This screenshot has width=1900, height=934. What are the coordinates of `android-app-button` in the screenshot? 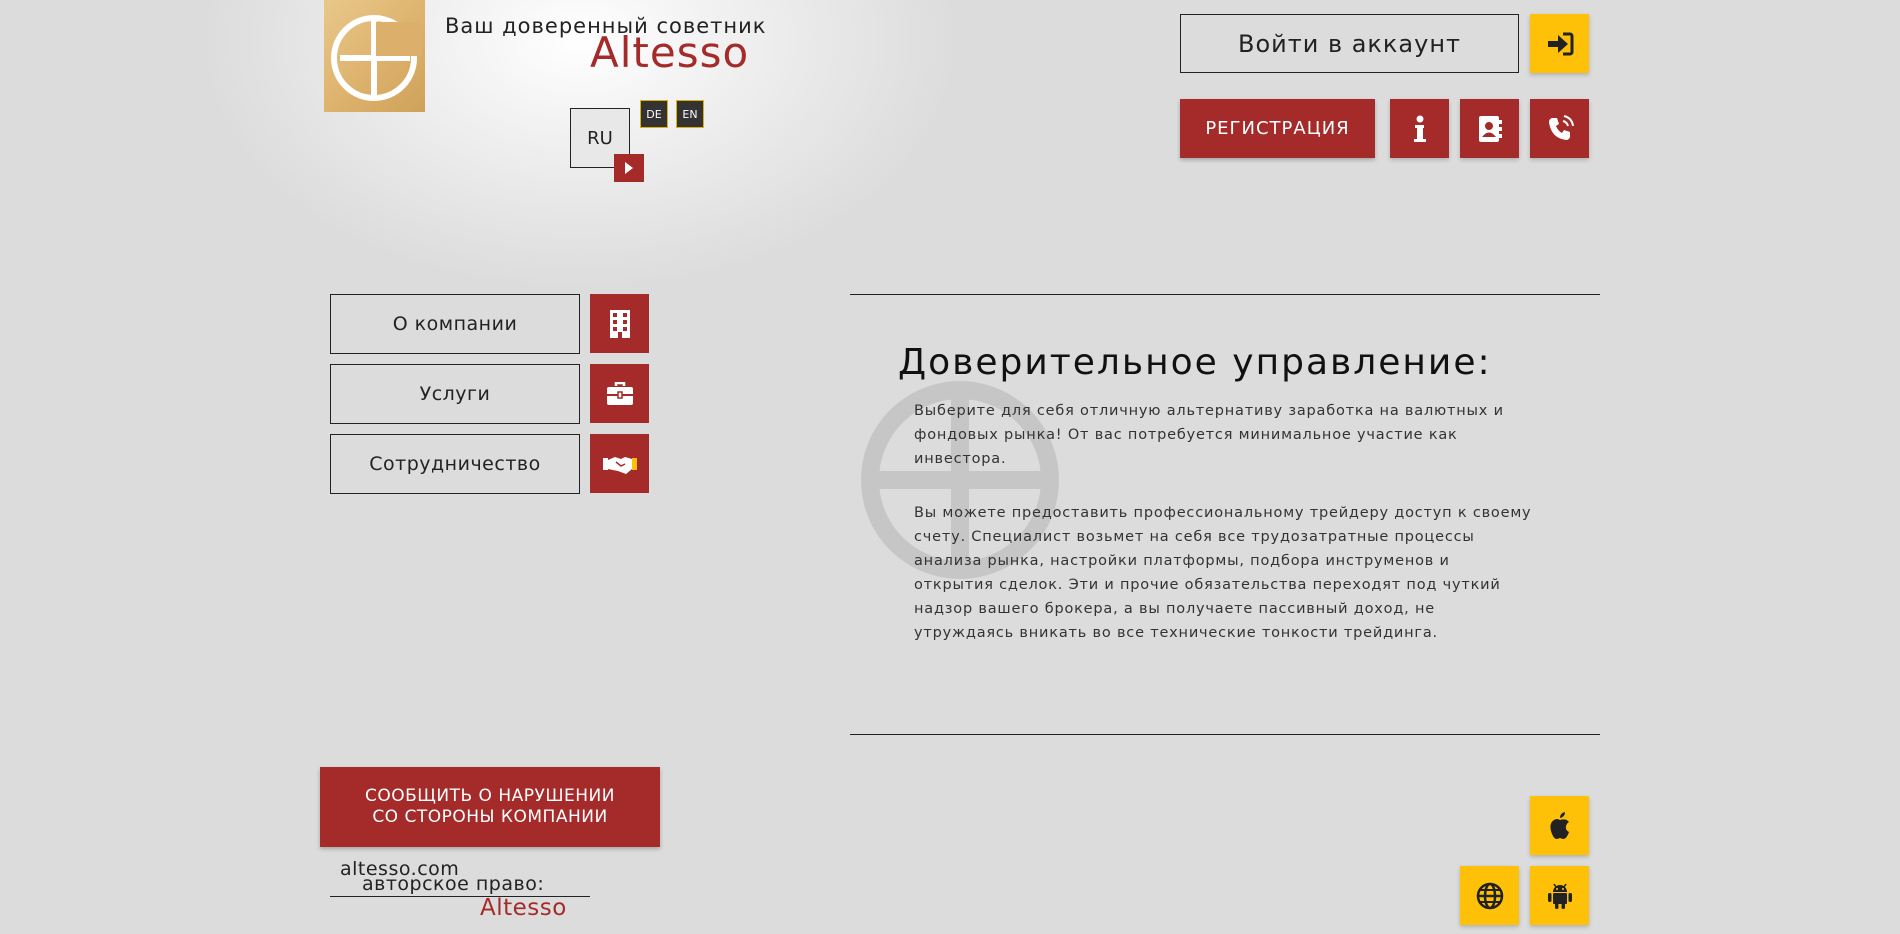 It's located at (1559, 895).